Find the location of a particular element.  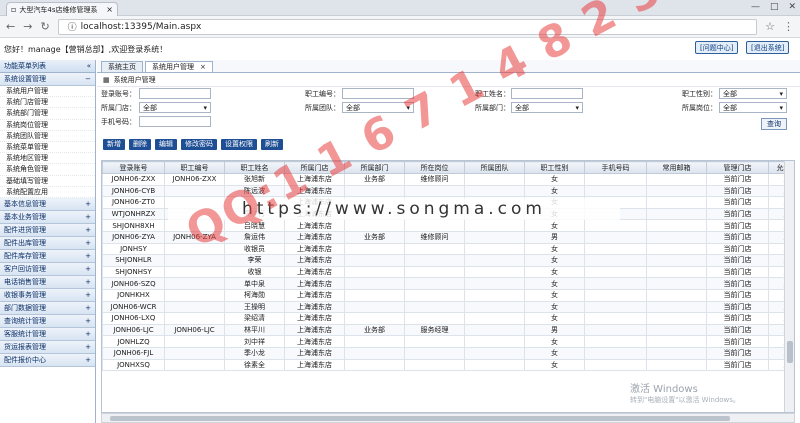

menu-icon: ⋮ is located at coordinates (788, 26).